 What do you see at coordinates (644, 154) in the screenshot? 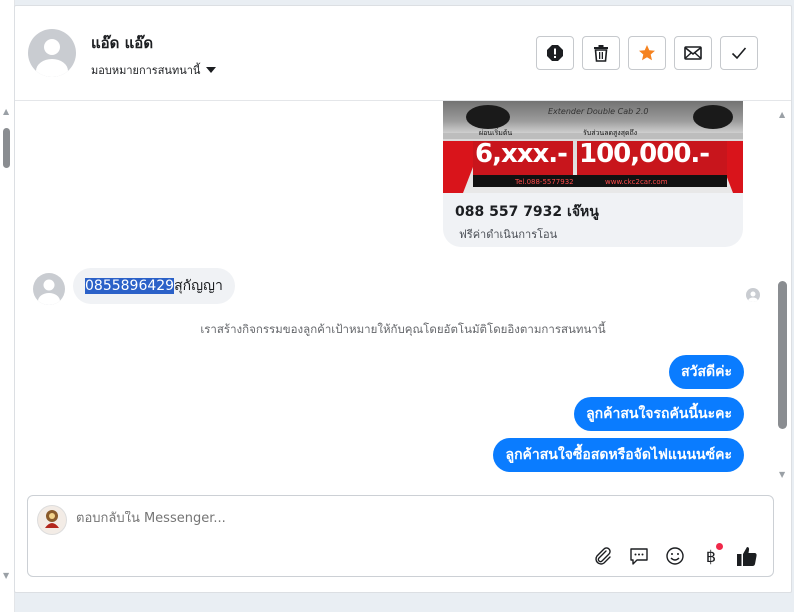
I see `banner-price-right: 100,000.-` at bounding box center [644, 154].